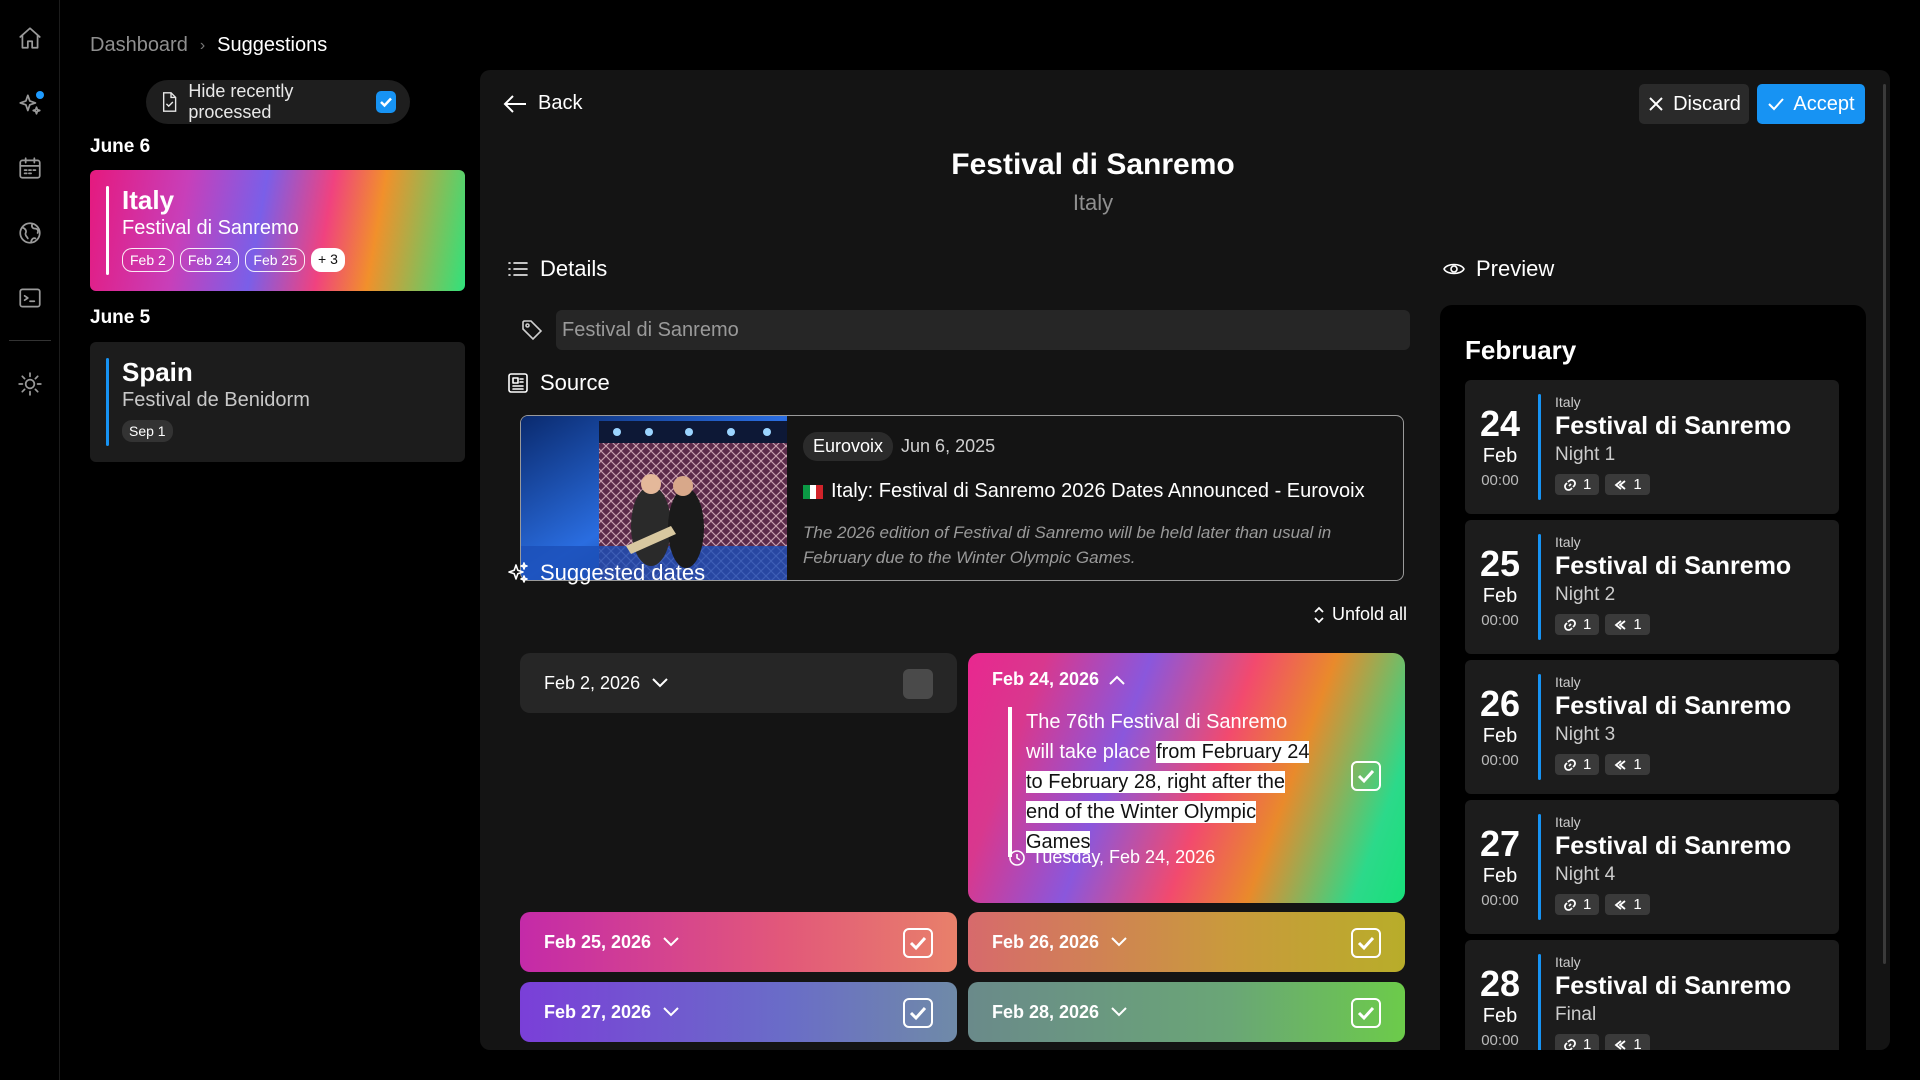 Image resolution: width=1920 pixels, height=1080 pixels. Describe the element at coordinates (1186, 1012) in the screenshot. I see `date-tile-feb-28: Feb 28, 2026` at that location.